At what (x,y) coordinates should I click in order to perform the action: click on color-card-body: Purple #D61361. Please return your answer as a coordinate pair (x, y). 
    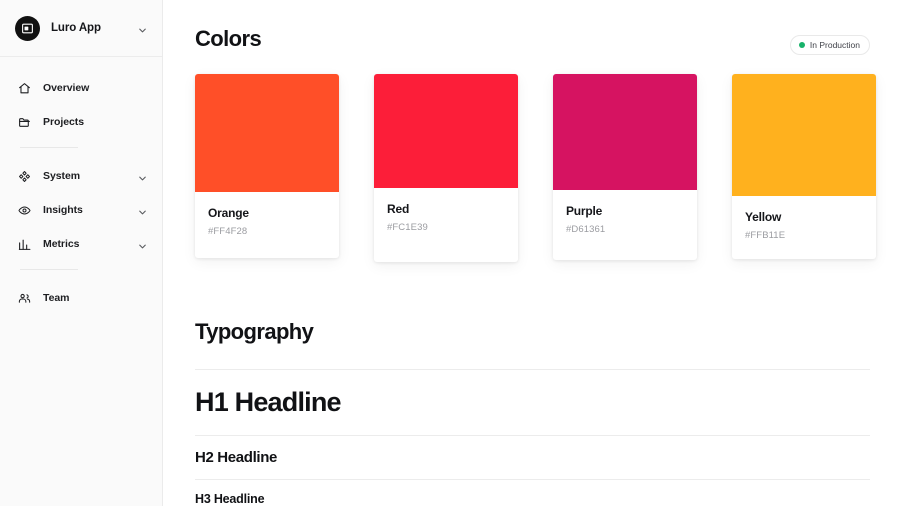
    Looking at the image, I should click on (625, 225).